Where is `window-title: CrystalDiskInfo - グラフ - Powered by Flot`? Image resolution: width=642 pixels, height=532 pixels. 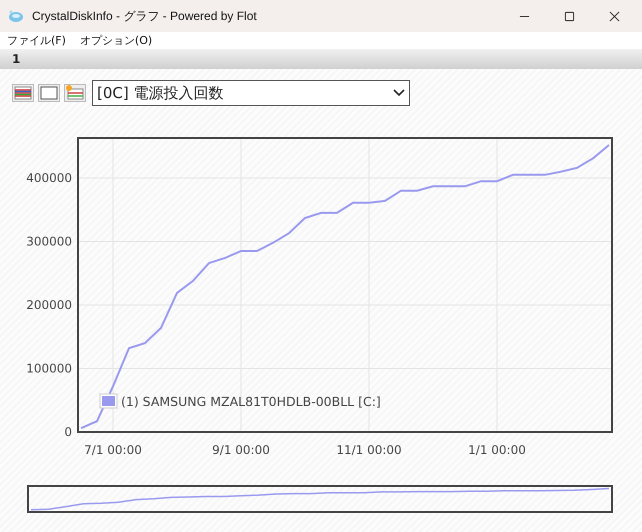
window-title: CrystalDiskInfo - グラフ - Powered by Flot is located at coordinates (145, 16).